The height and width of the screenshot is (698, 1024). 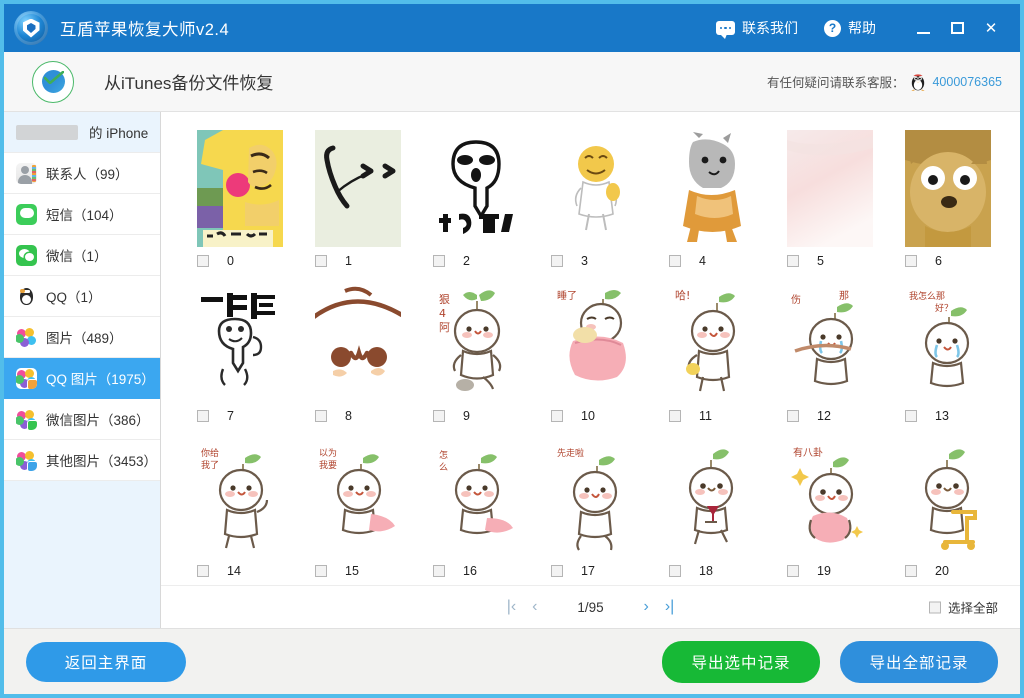 I want to click on maximize-button, so click(x=957, y=28).